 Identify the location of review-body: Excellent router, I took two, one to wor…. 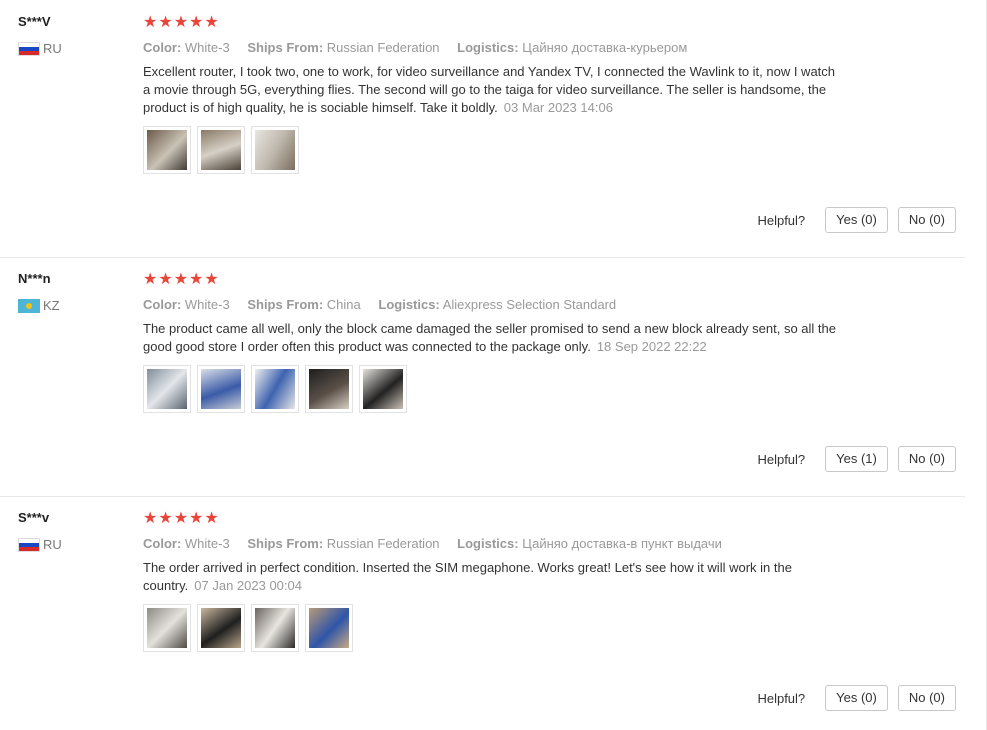
(489, 89).